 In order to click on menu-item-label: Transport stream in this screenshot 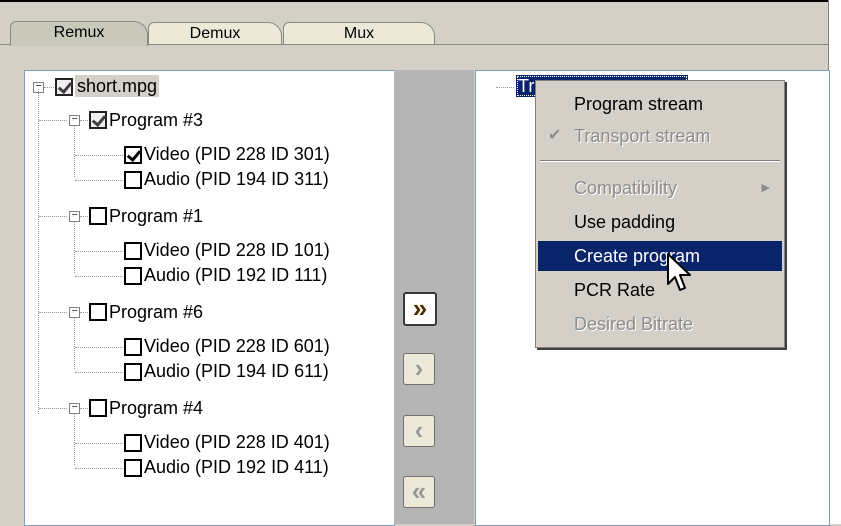, I will do `click(642, 136)`.